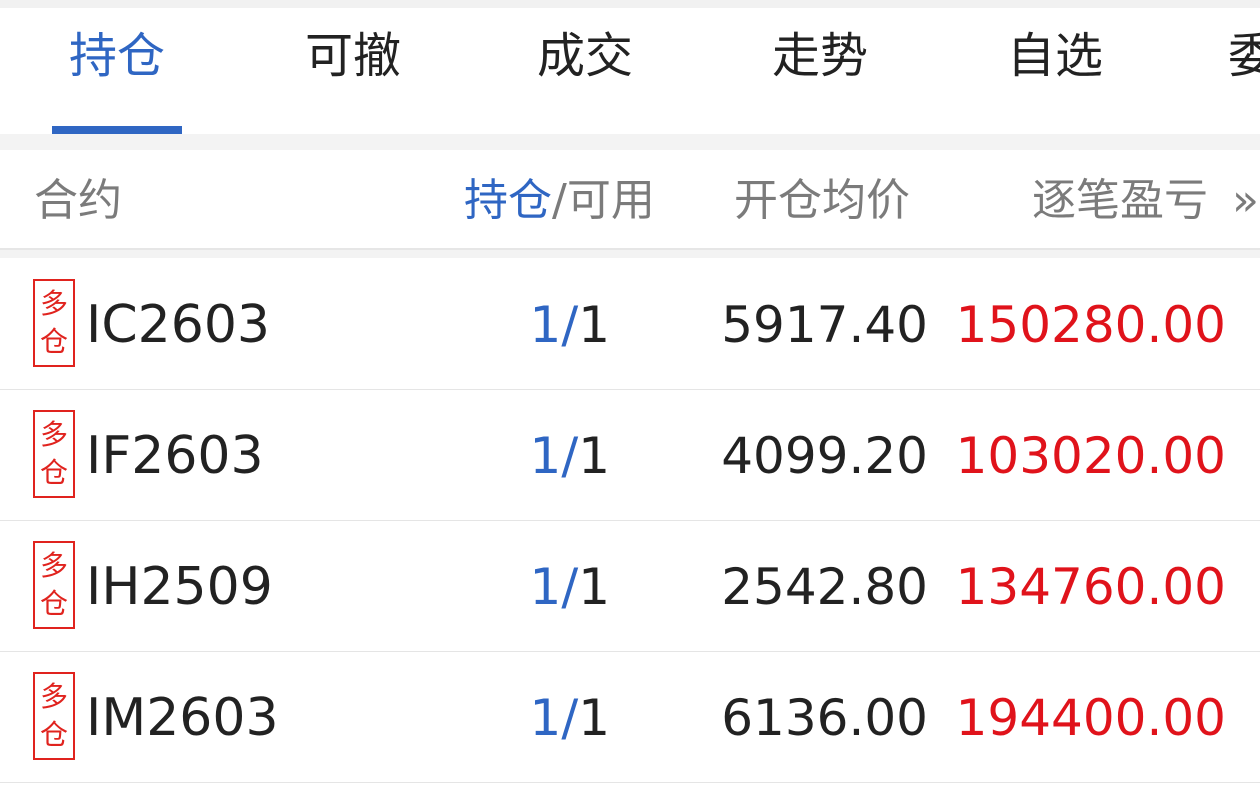 This screenshot has width=1260, height=792. I want to click on more-columns-icon: », so click(1245, 201).